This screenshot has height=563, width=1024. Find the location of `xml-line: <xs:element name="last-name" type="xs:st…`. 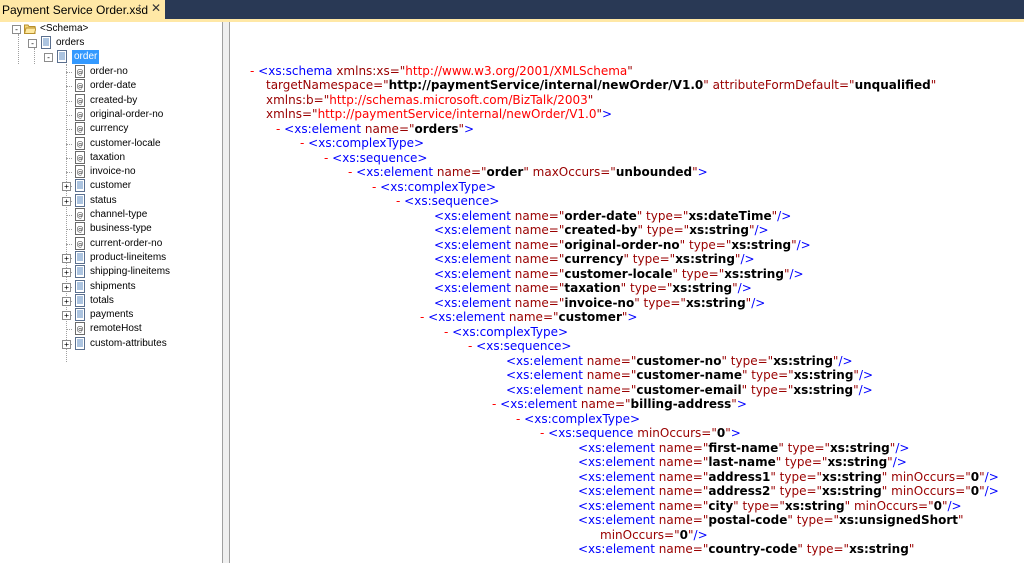

xml-line: <xs:element name="last-name" type="xs:st… is located at coordinates (742, 462).